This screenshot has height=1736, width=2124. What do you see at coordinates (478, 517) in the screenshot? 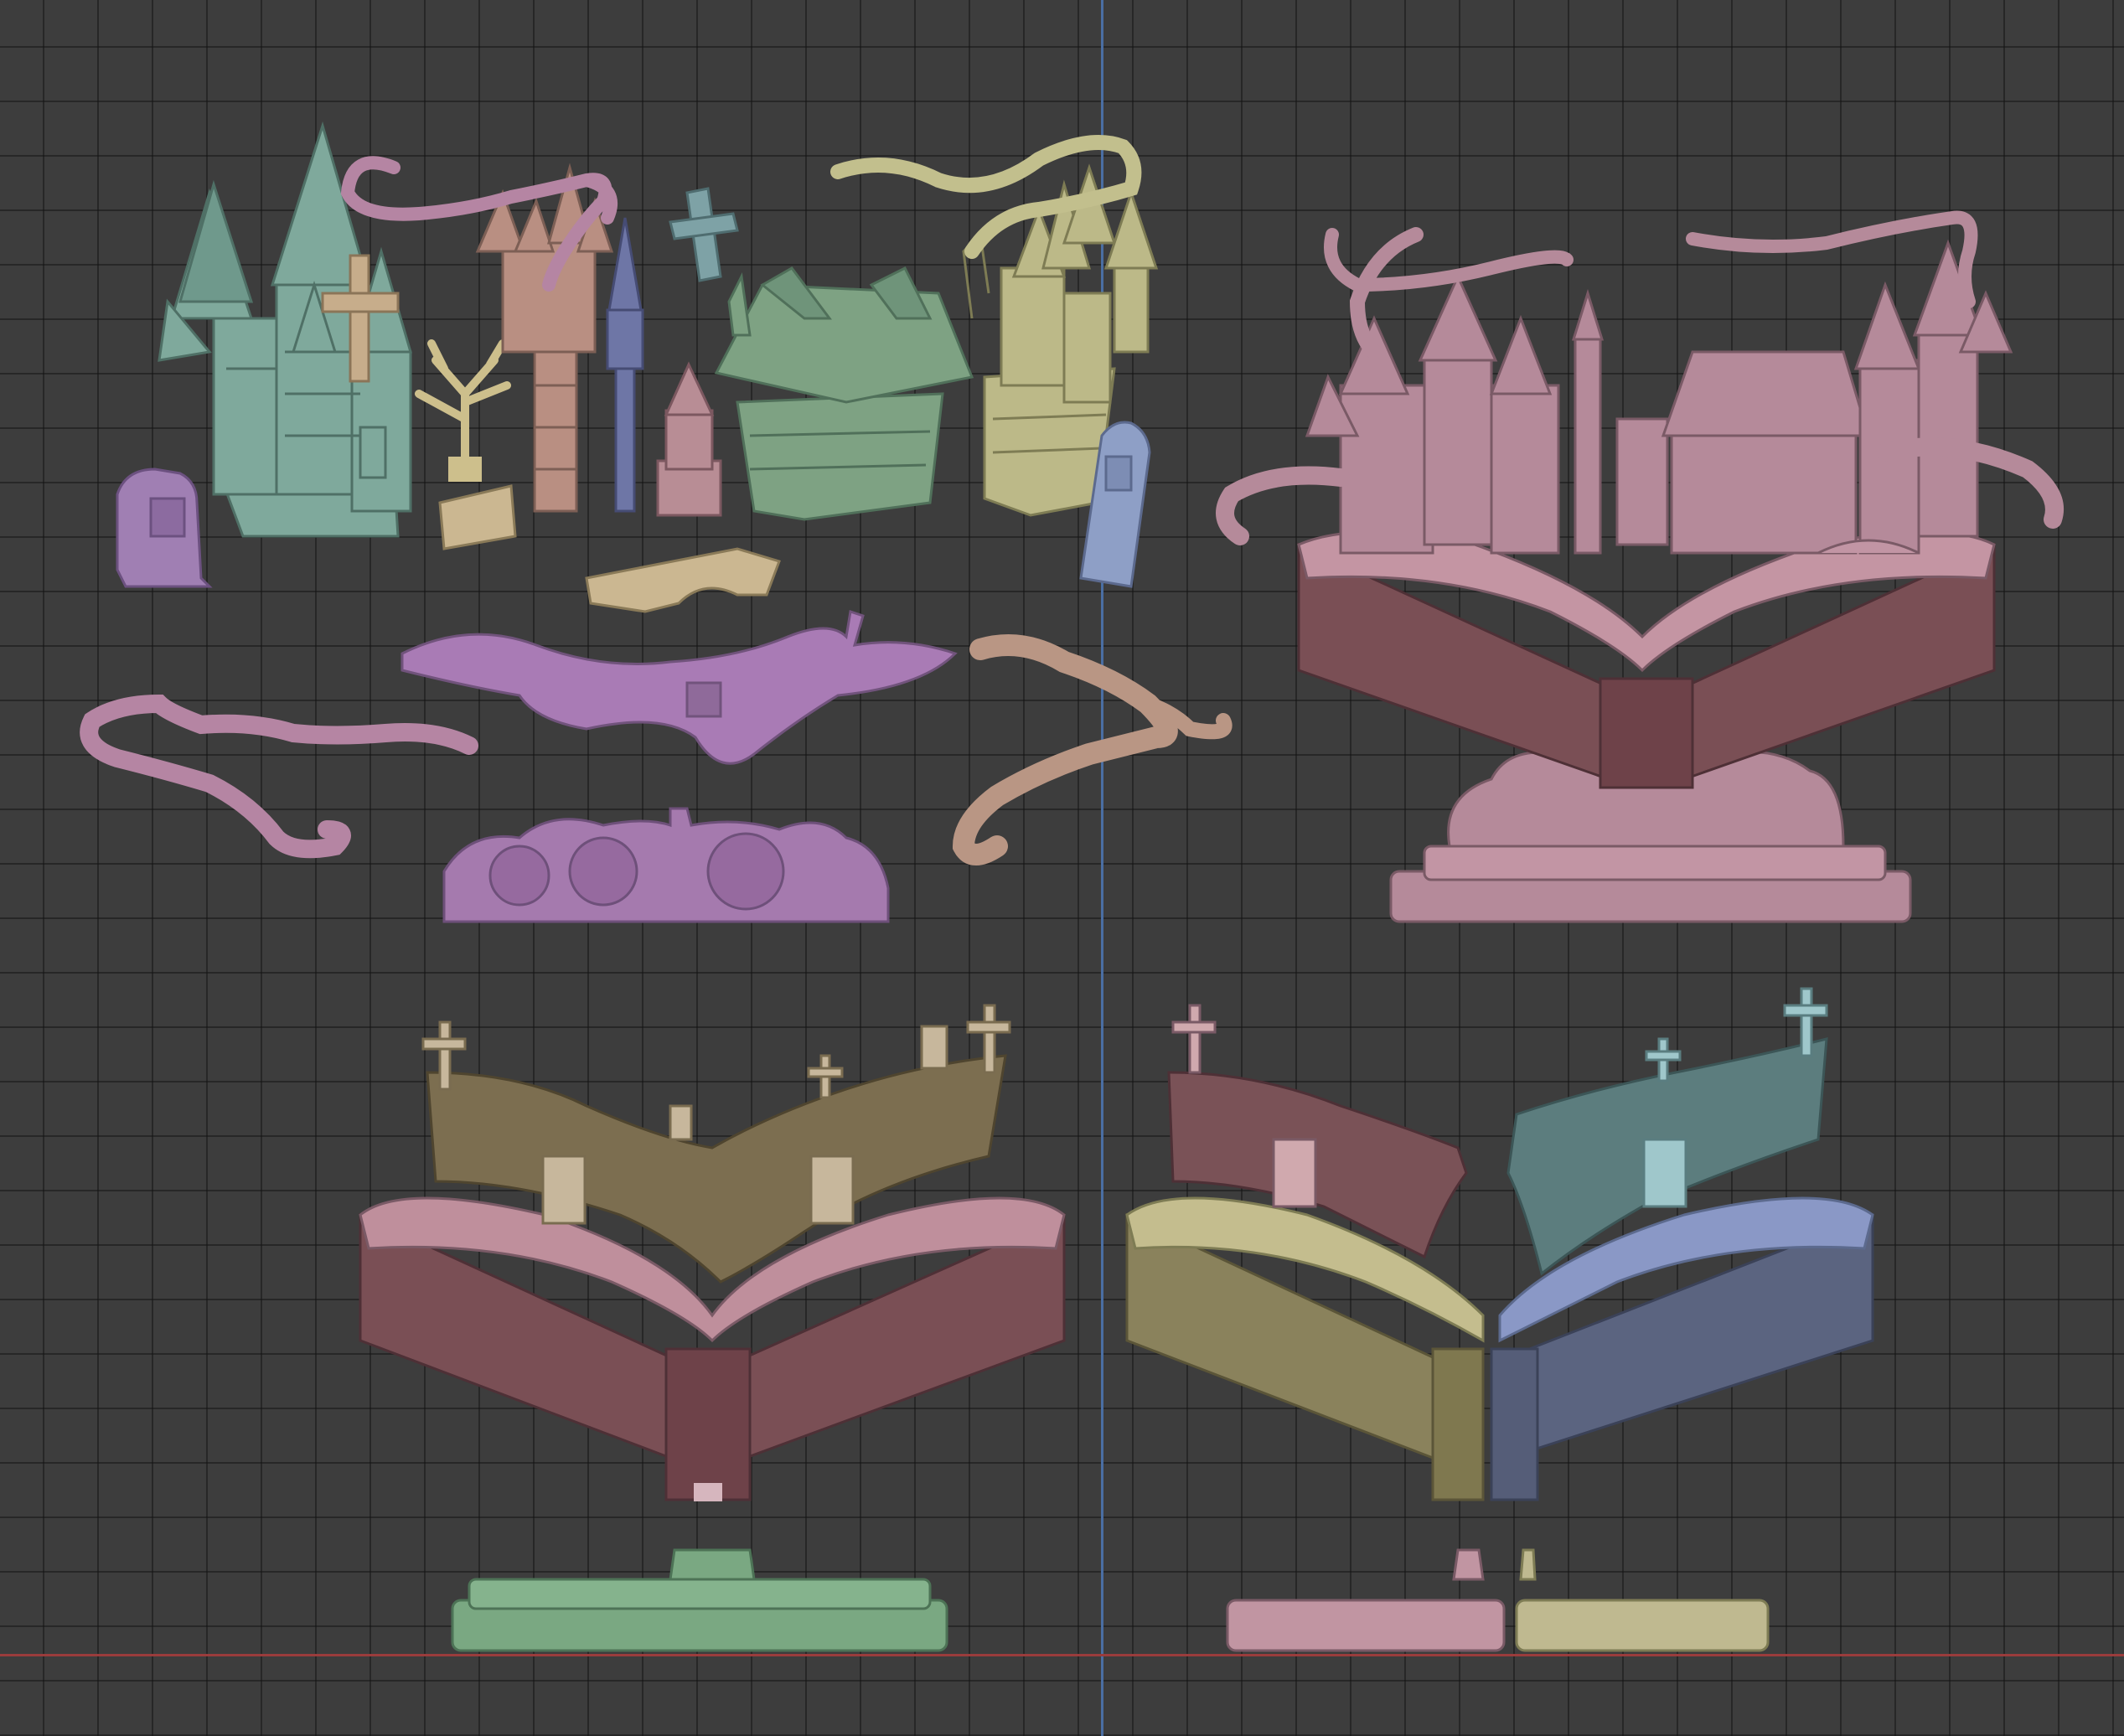
I see `brick-stack` at bounding box center [478, 517].